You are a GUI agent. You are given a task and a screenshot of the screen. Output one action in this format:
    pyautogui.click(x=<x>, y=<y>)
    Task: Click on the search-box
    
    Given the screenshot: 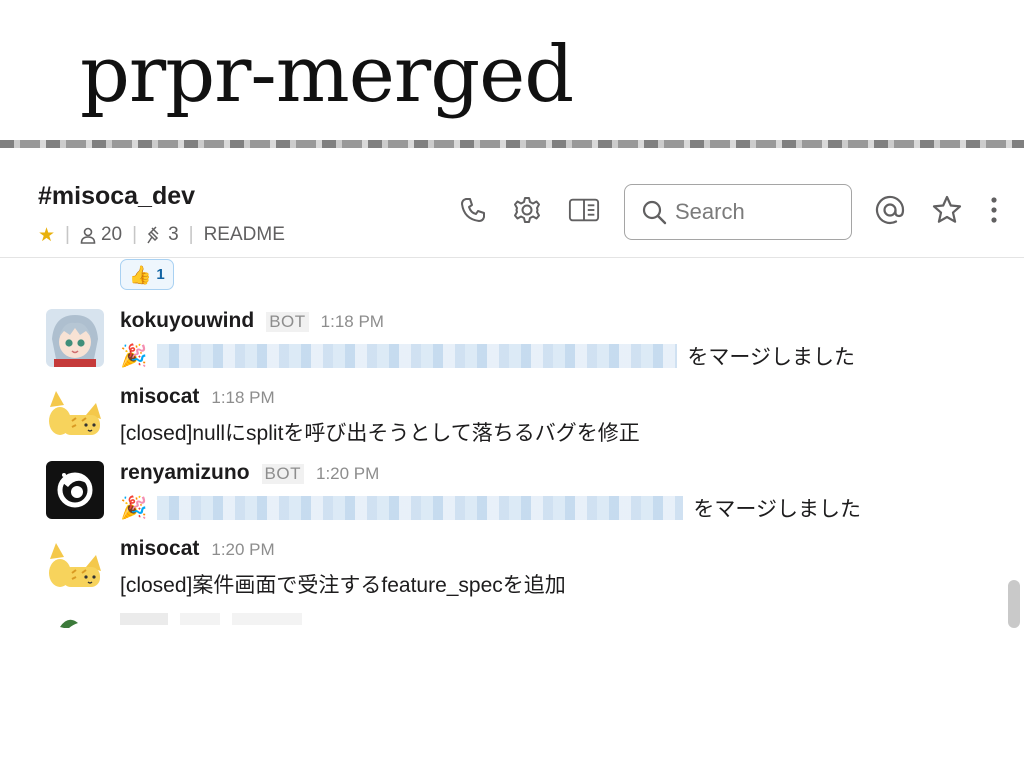 What is the action you would take?
    pyautogui.click(x=738, y=212)
    